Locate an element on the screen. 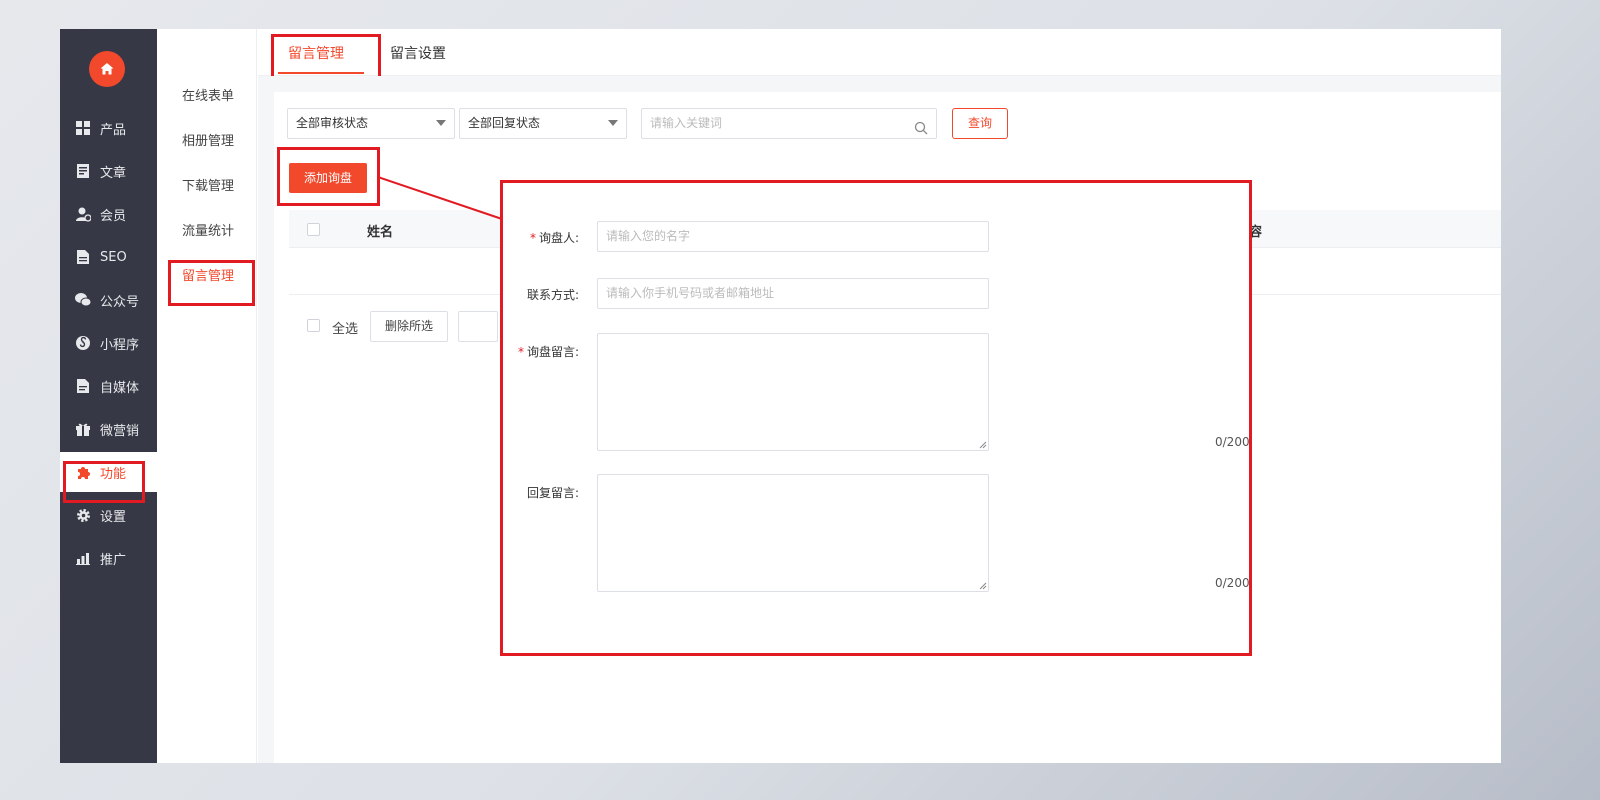  inquirer-placeholder: 请输入您的名字 is located at coordinates (648, 236).